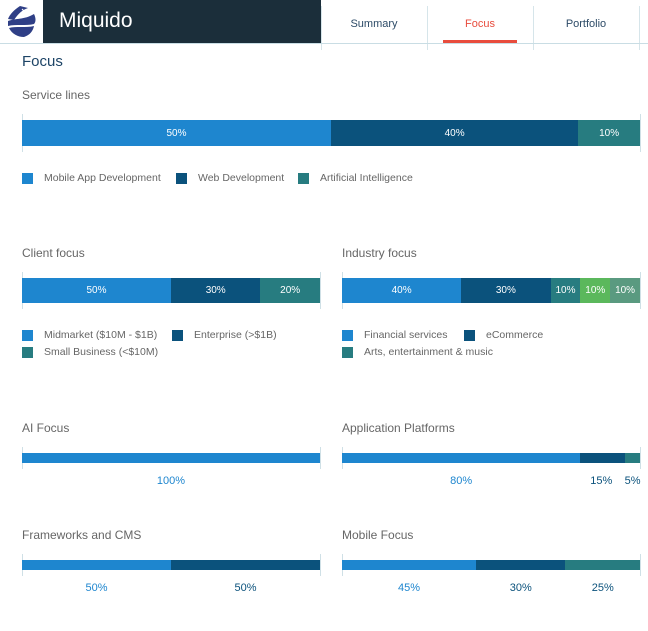  I want to click on tab-focus: Focus, so click(480, 24).